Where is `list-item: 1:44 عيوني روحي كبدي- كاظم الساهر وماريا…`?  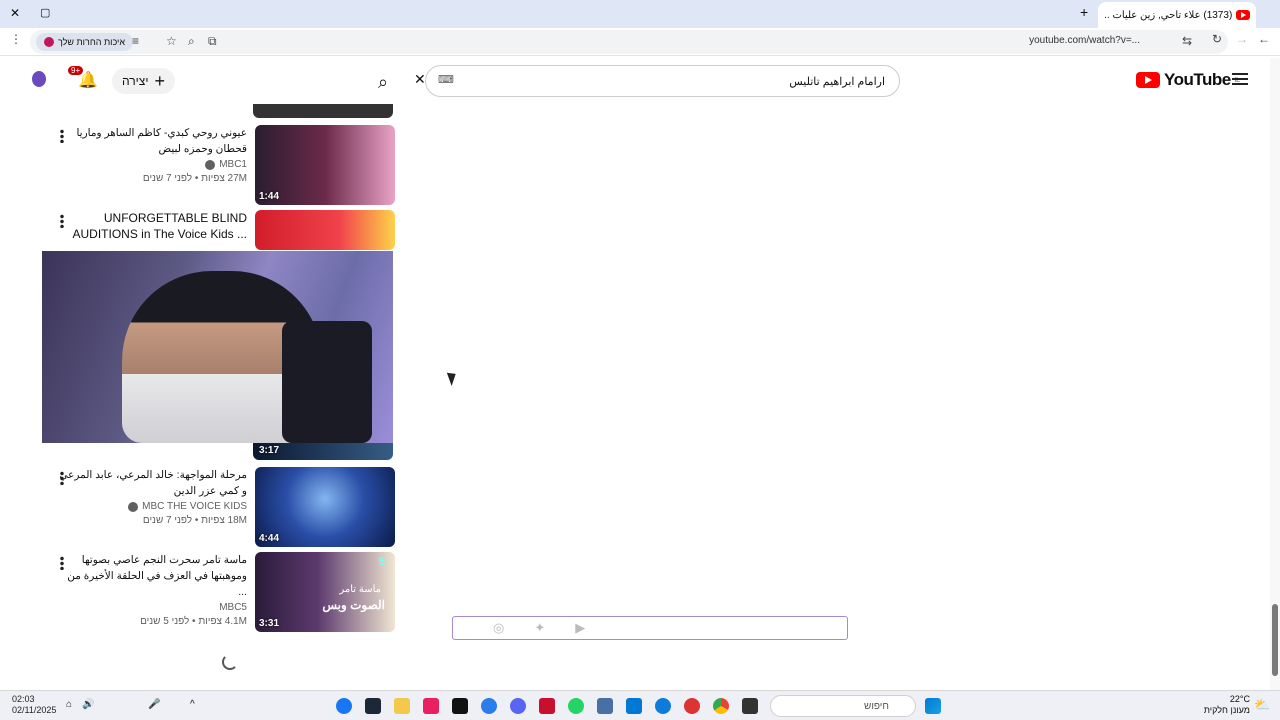
list-item: 1:44 عيوني روحي كبدي- كاظم الساهر وماريا… is located at coordinates (222, 165).